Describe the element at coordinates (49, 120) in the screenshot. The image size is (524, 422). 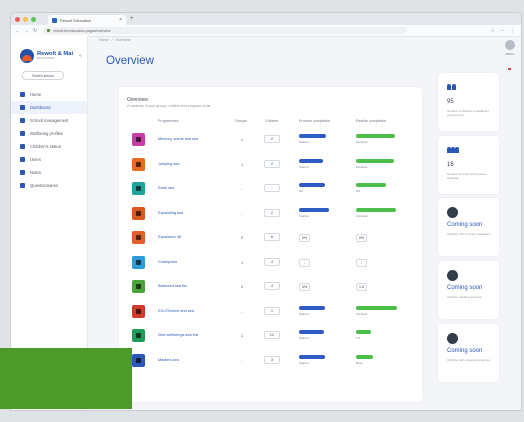
I see `sidebar-item-school-management: School management` at that location.